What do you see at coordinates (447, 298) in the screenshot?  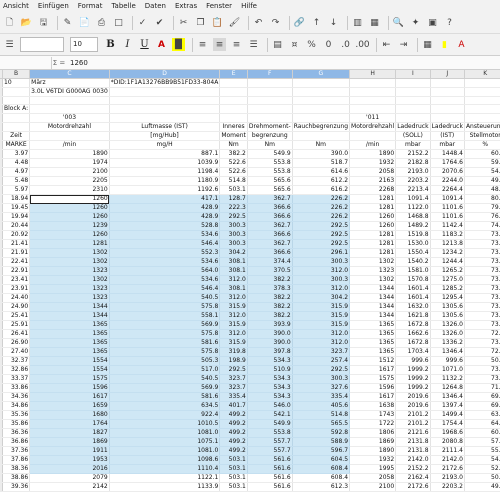 I see `cell: 1295.4` at bounding box center [447, 298].